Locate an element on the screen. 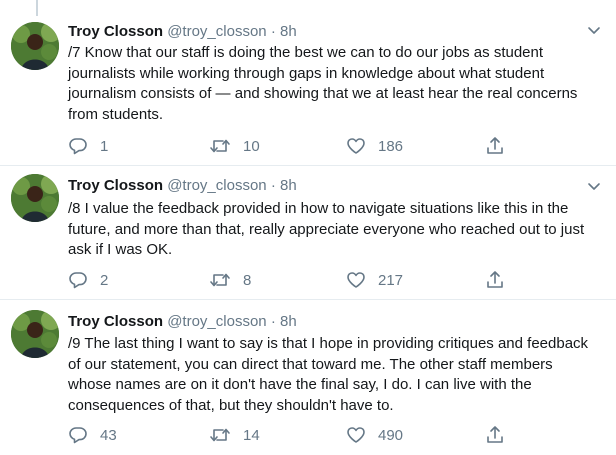  tweet-actions: 2 8 217 is located at coordinates (288, 281).